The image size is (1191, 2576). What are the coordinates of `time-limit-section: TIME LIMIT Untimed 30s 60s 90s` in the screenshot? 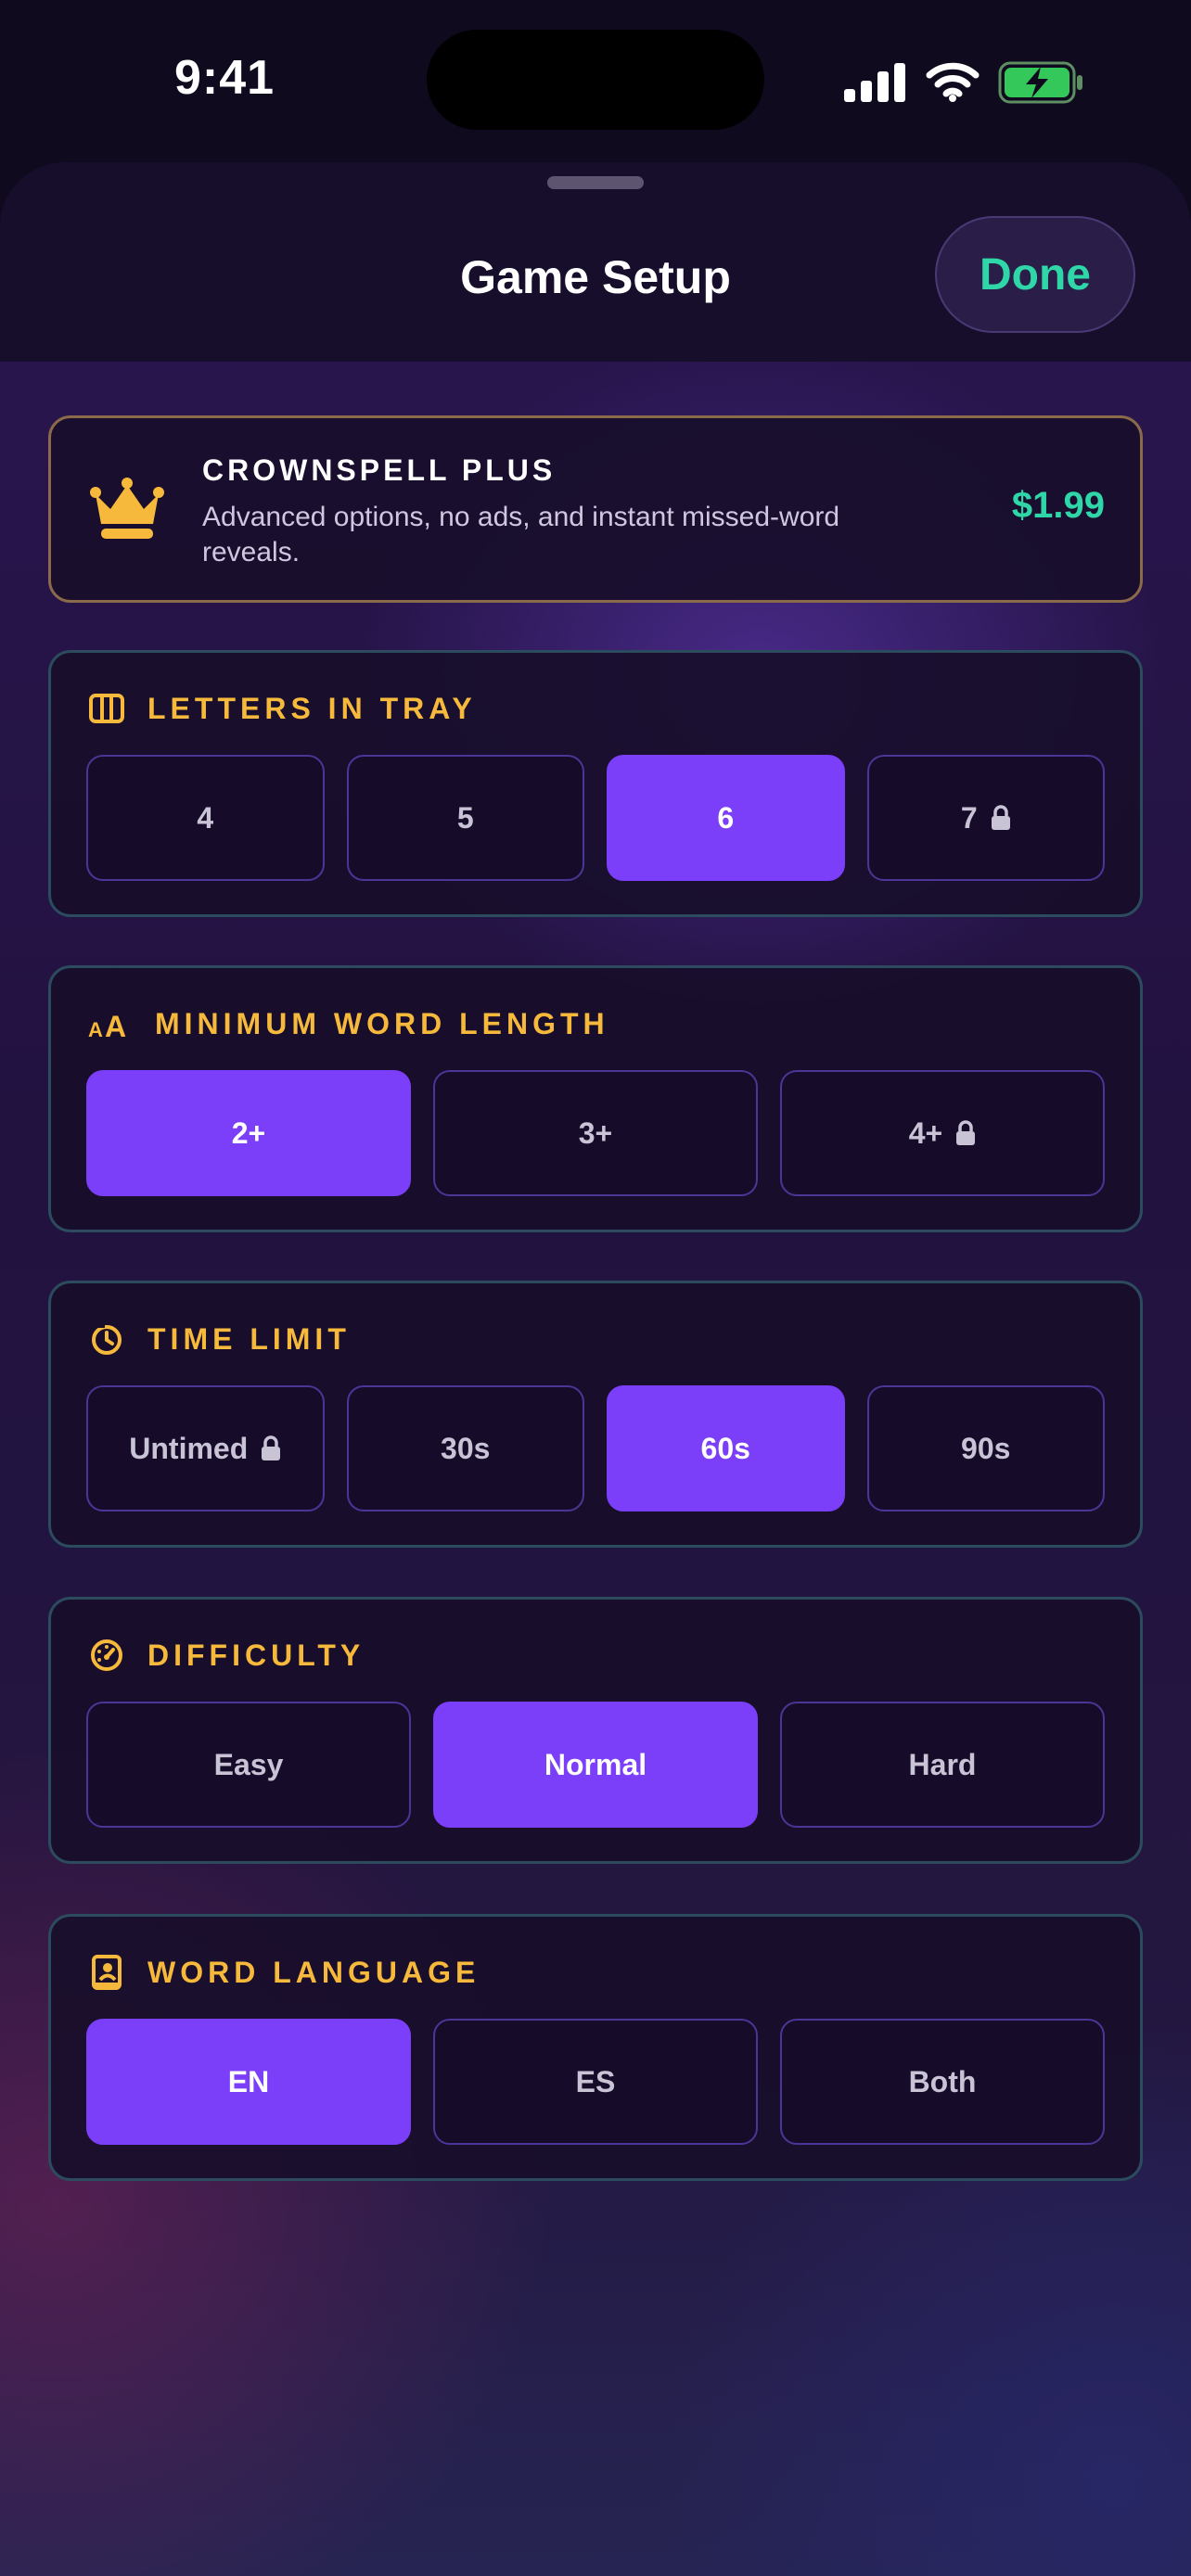 It's located at (595, 1414).